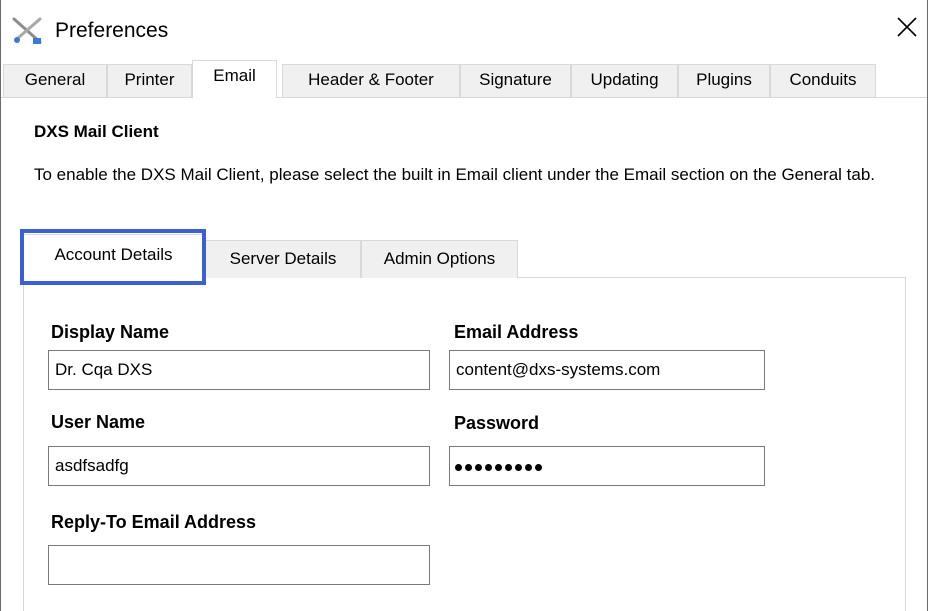 This screenshot has width=930, height=611. I want to click on title-bar: Preferences, so click(464, 30).